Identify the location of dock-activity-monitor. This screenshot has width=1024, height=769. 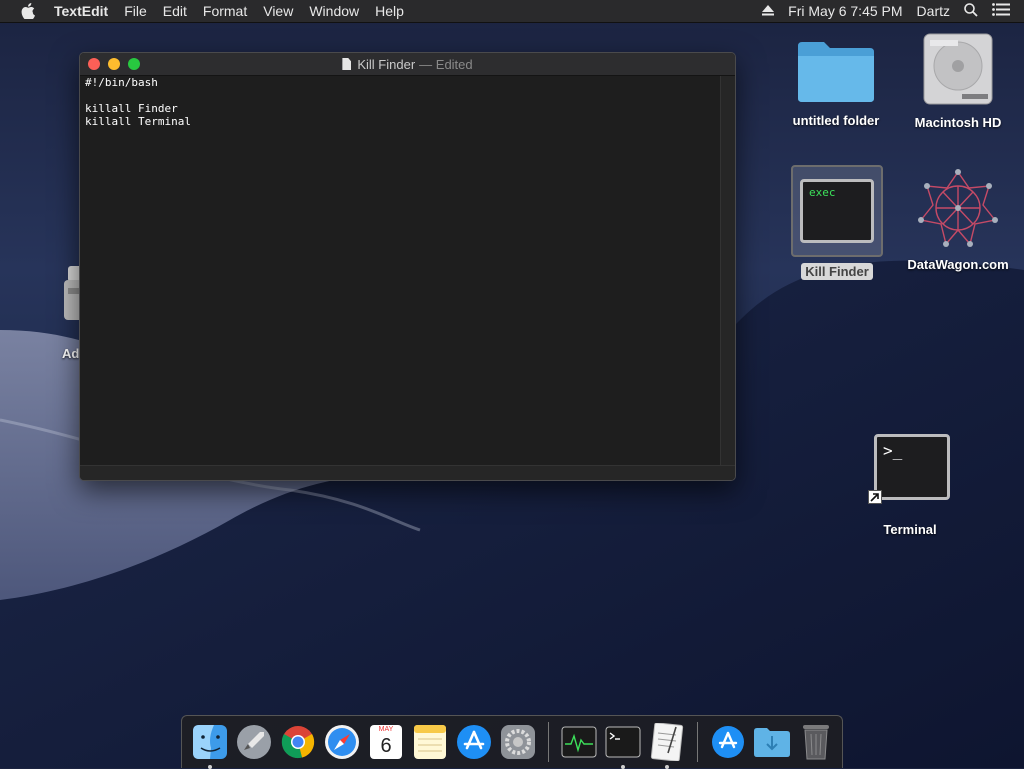
(579, 742).